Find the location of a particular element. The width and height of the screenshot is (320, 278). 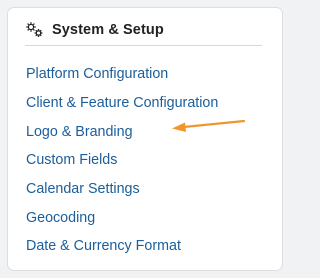

list-item: Geocoding is located at coordinates (122, 217).